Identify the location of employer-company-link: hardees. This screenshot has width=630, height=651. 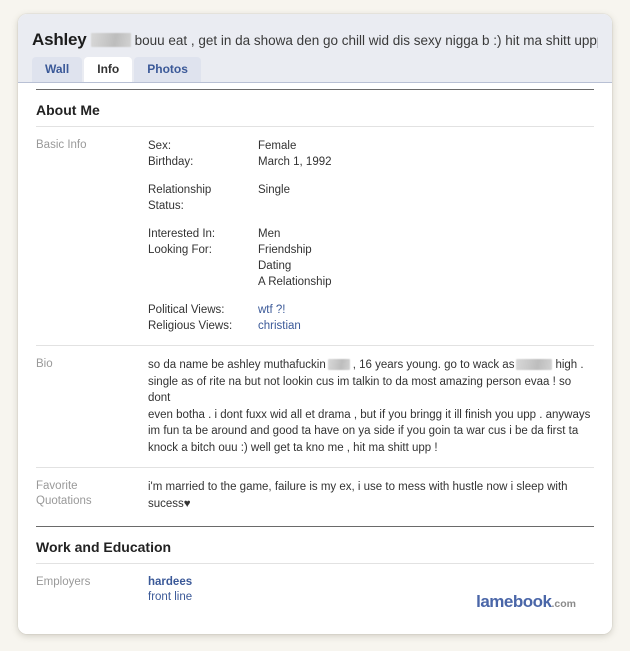
(170, 582).